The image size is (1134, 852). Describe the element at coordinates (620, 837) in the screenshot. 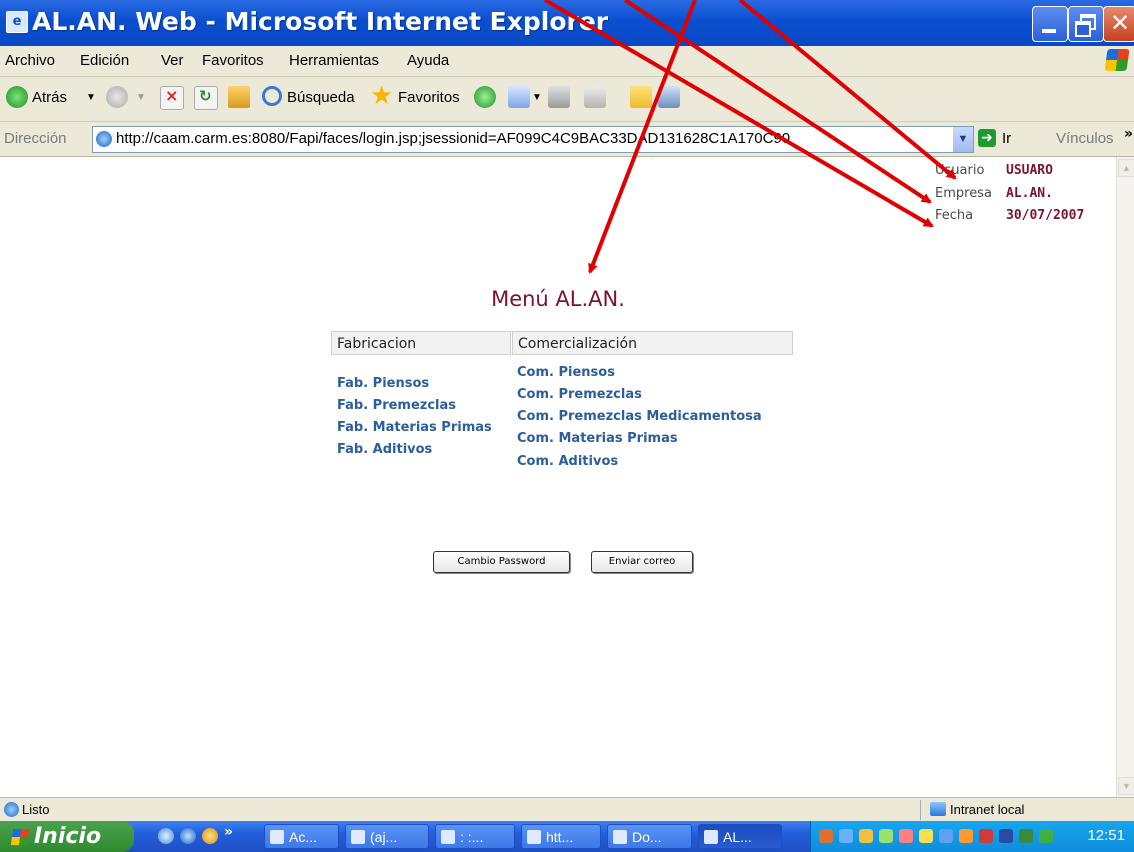

I see `document-icon` at that location.